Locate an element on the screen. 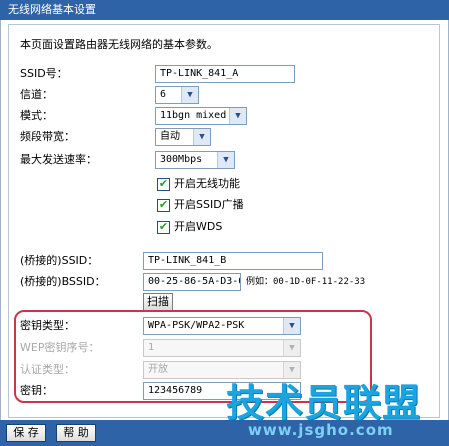 This screenshot has width=449, height=446. bandwidth-select: 自动 ▼ is located at coordinates (183, 137).